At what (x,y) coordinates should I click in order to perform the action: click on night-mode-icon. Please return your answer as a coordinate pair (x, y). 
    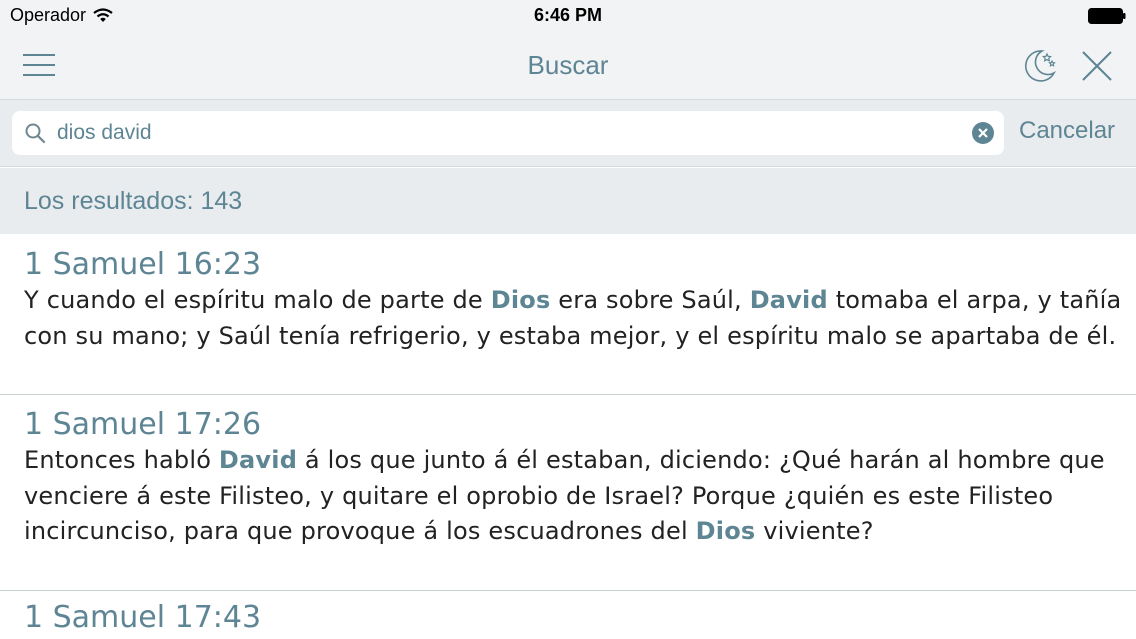
    Looking at the image, I should click on (1040, 65).